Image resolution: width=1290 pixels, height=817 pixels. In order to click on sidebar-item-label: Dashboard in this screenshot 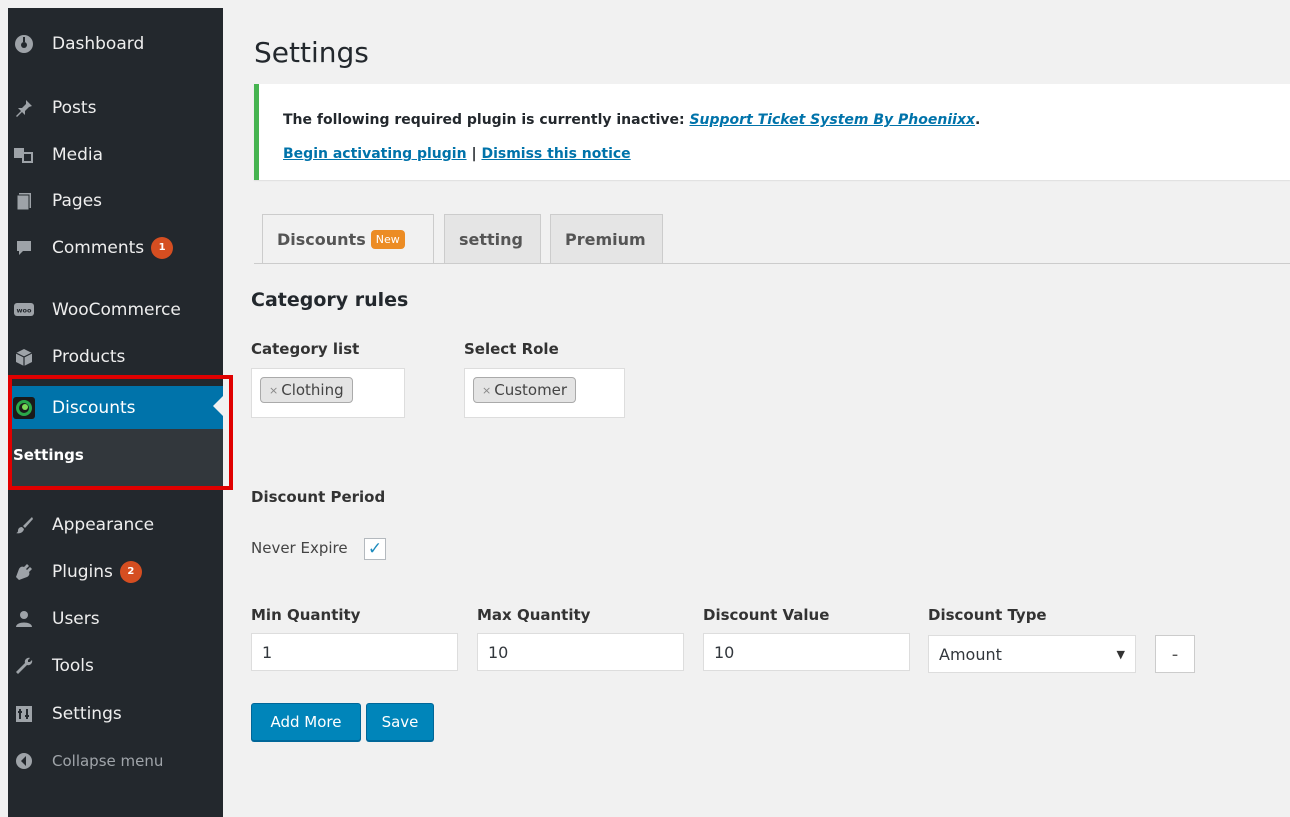, I will do `click(98, 44)`.